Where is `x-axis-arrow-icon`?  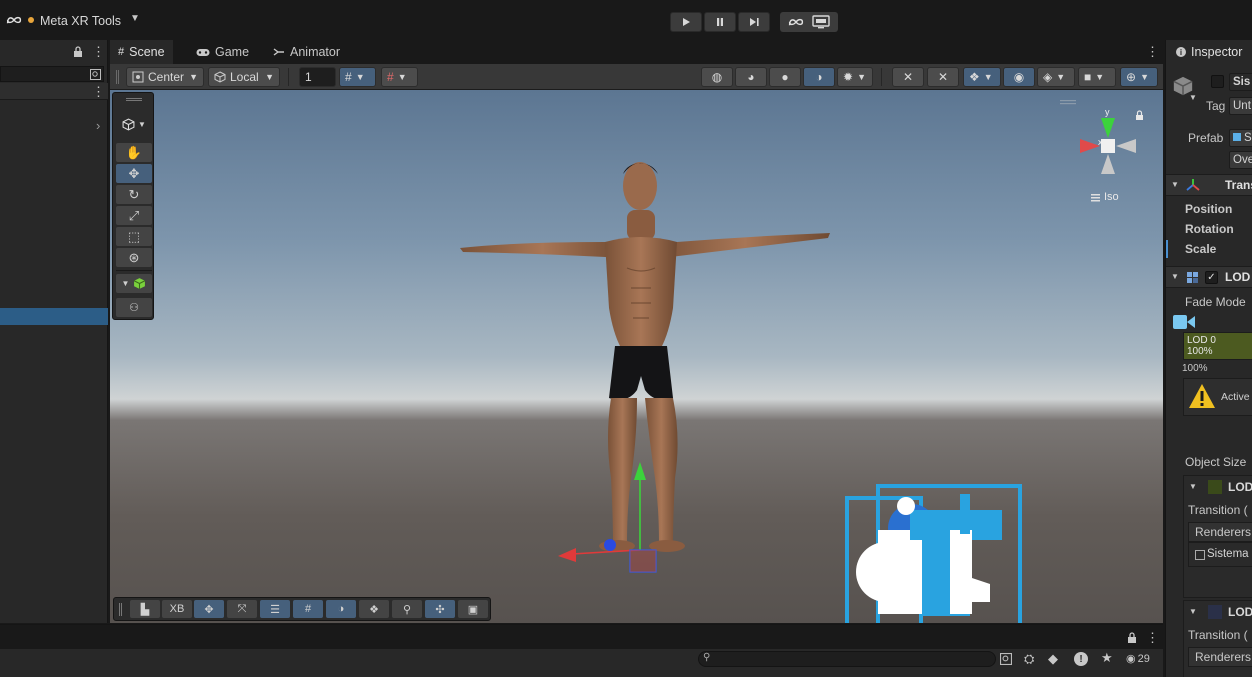 x-axis-arrow-icon is located at coordinates (567, 555).